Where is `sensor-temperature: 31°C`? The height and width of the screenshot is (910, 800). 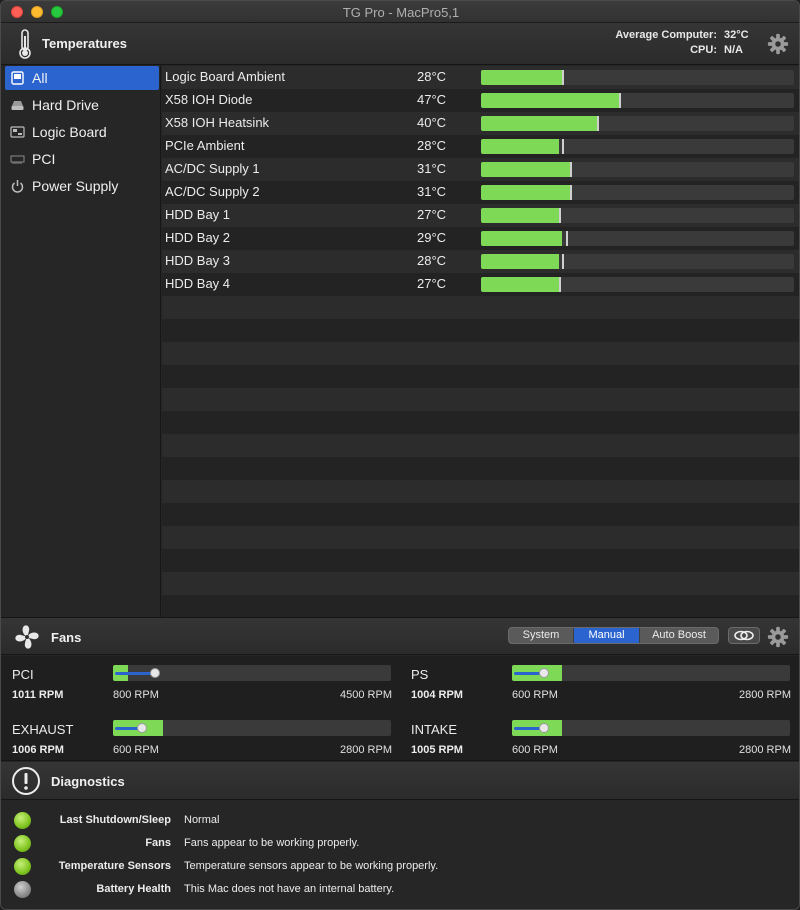
sensor-temperature: 31°C is located at coordinates (432, 191).